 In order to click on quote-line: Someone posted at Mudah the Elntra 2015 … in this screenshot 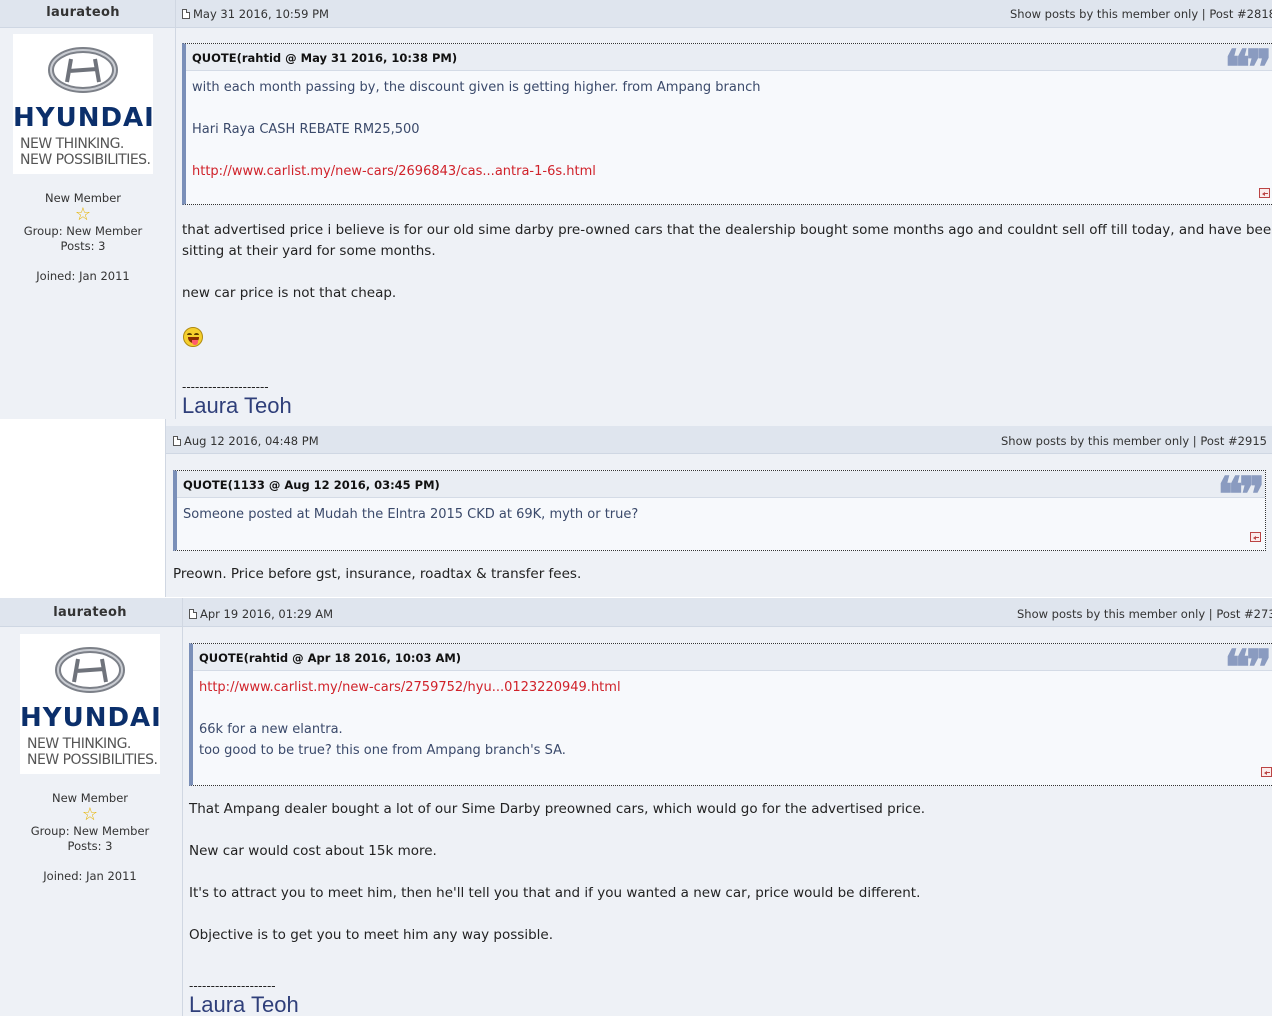, I will do `click(411, 514)`.